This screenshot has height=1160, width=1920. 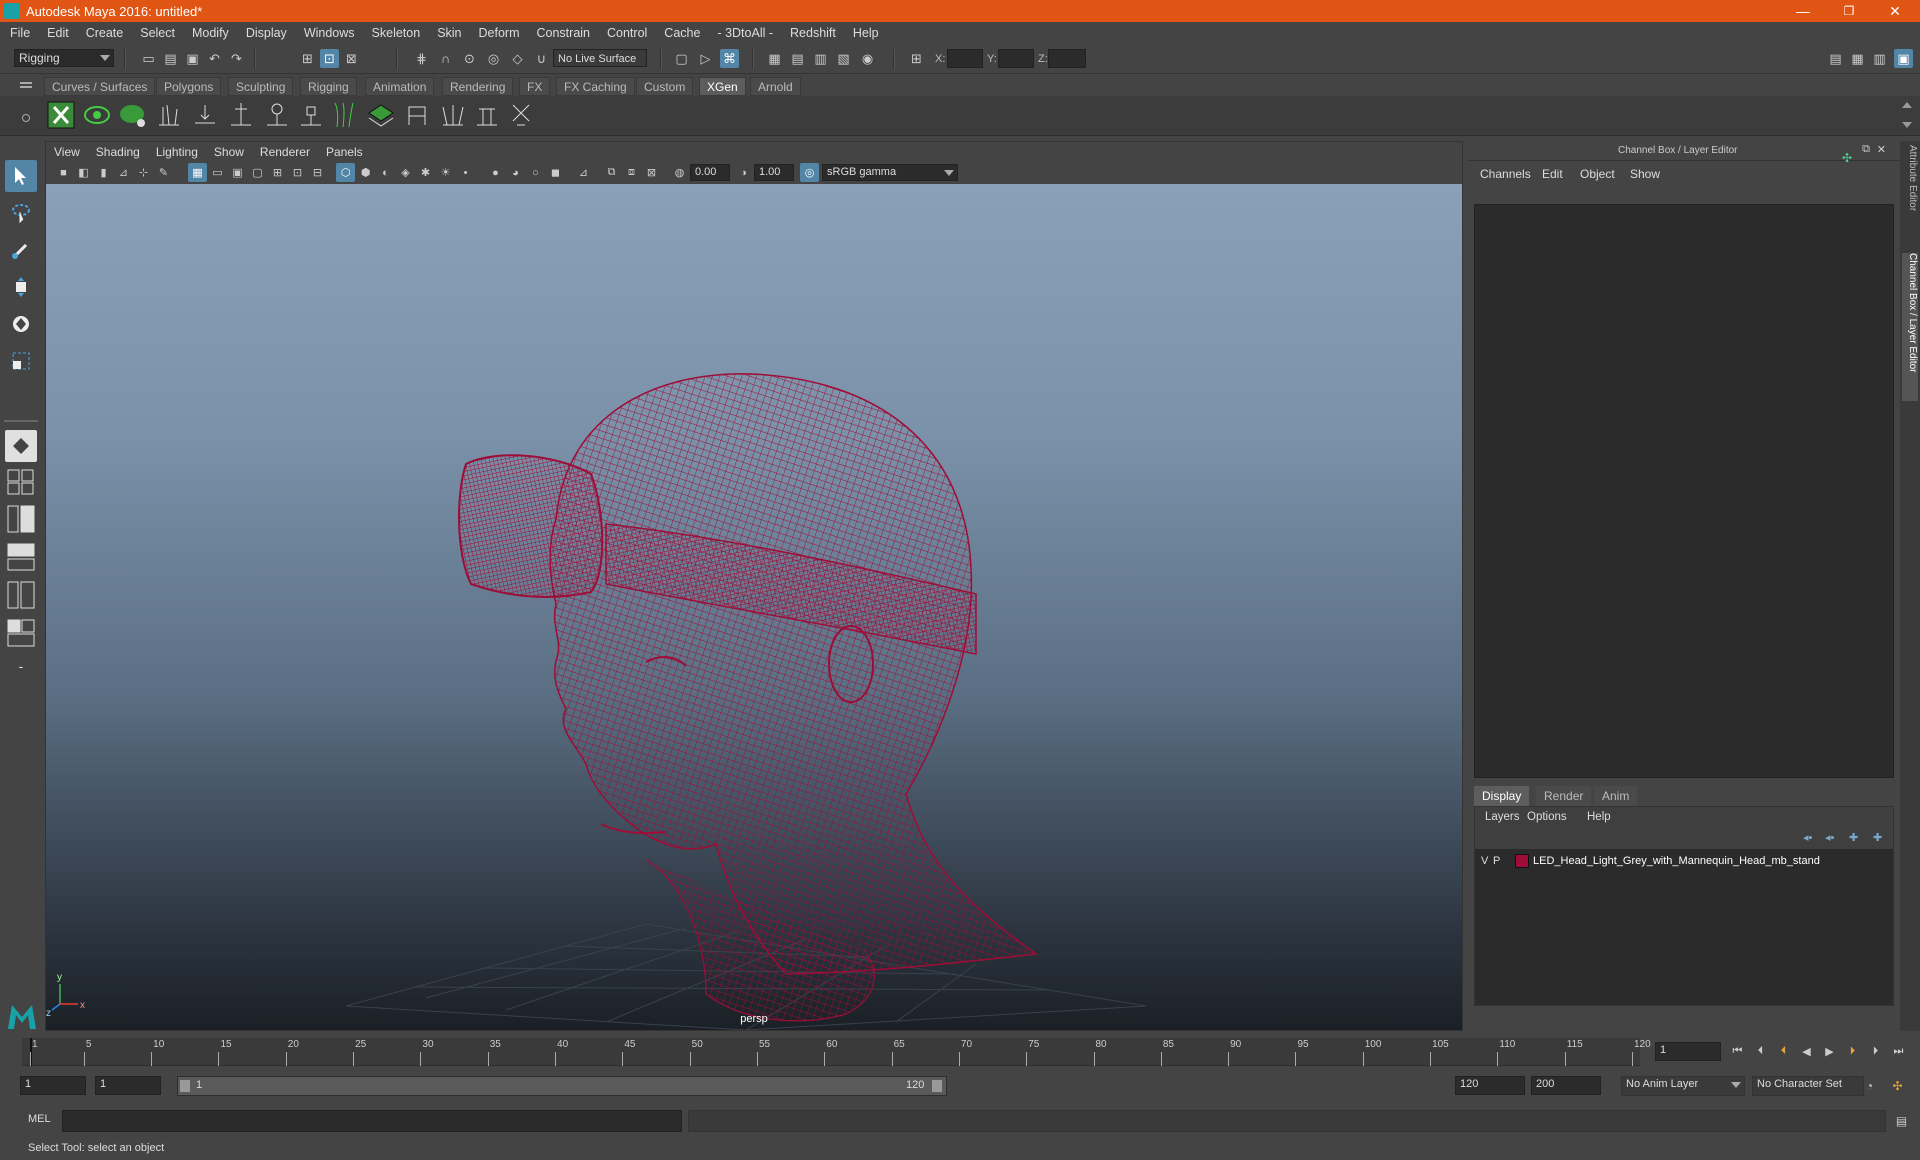 What do you see at coordinates (1829, 837) in the screenshot?
I see `move-layer-down-icon: ◂▪` at bounding box center [1829, 837].